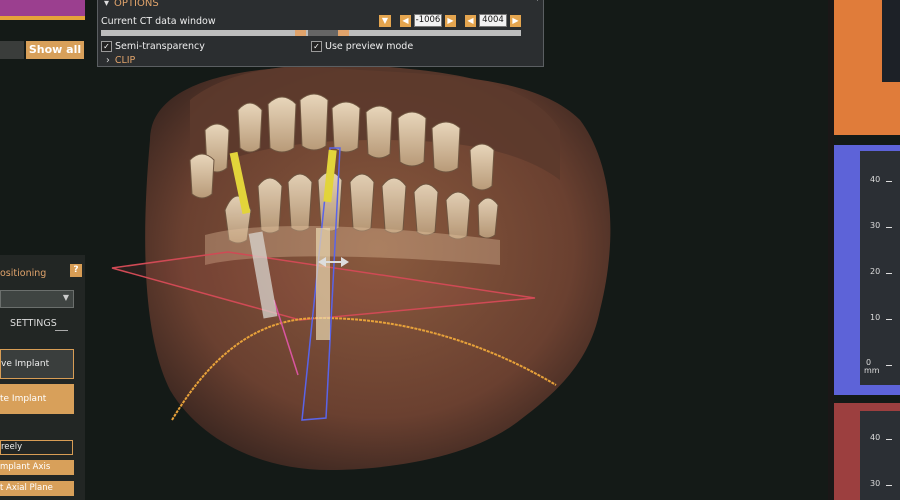 Image resolution: width=900 pixels, height=500 pixels. I want to click on rotate-implant-axis-button: mplant Axis, so click(37, 467).